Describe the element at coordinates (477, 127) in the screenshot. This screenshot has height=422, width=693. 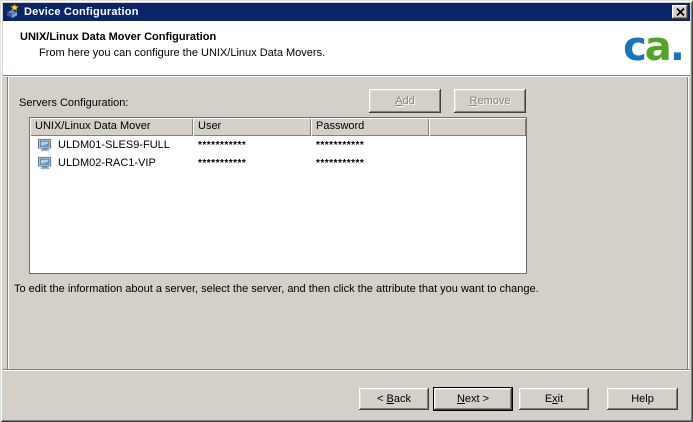
I see `column-header-empty` at that location.